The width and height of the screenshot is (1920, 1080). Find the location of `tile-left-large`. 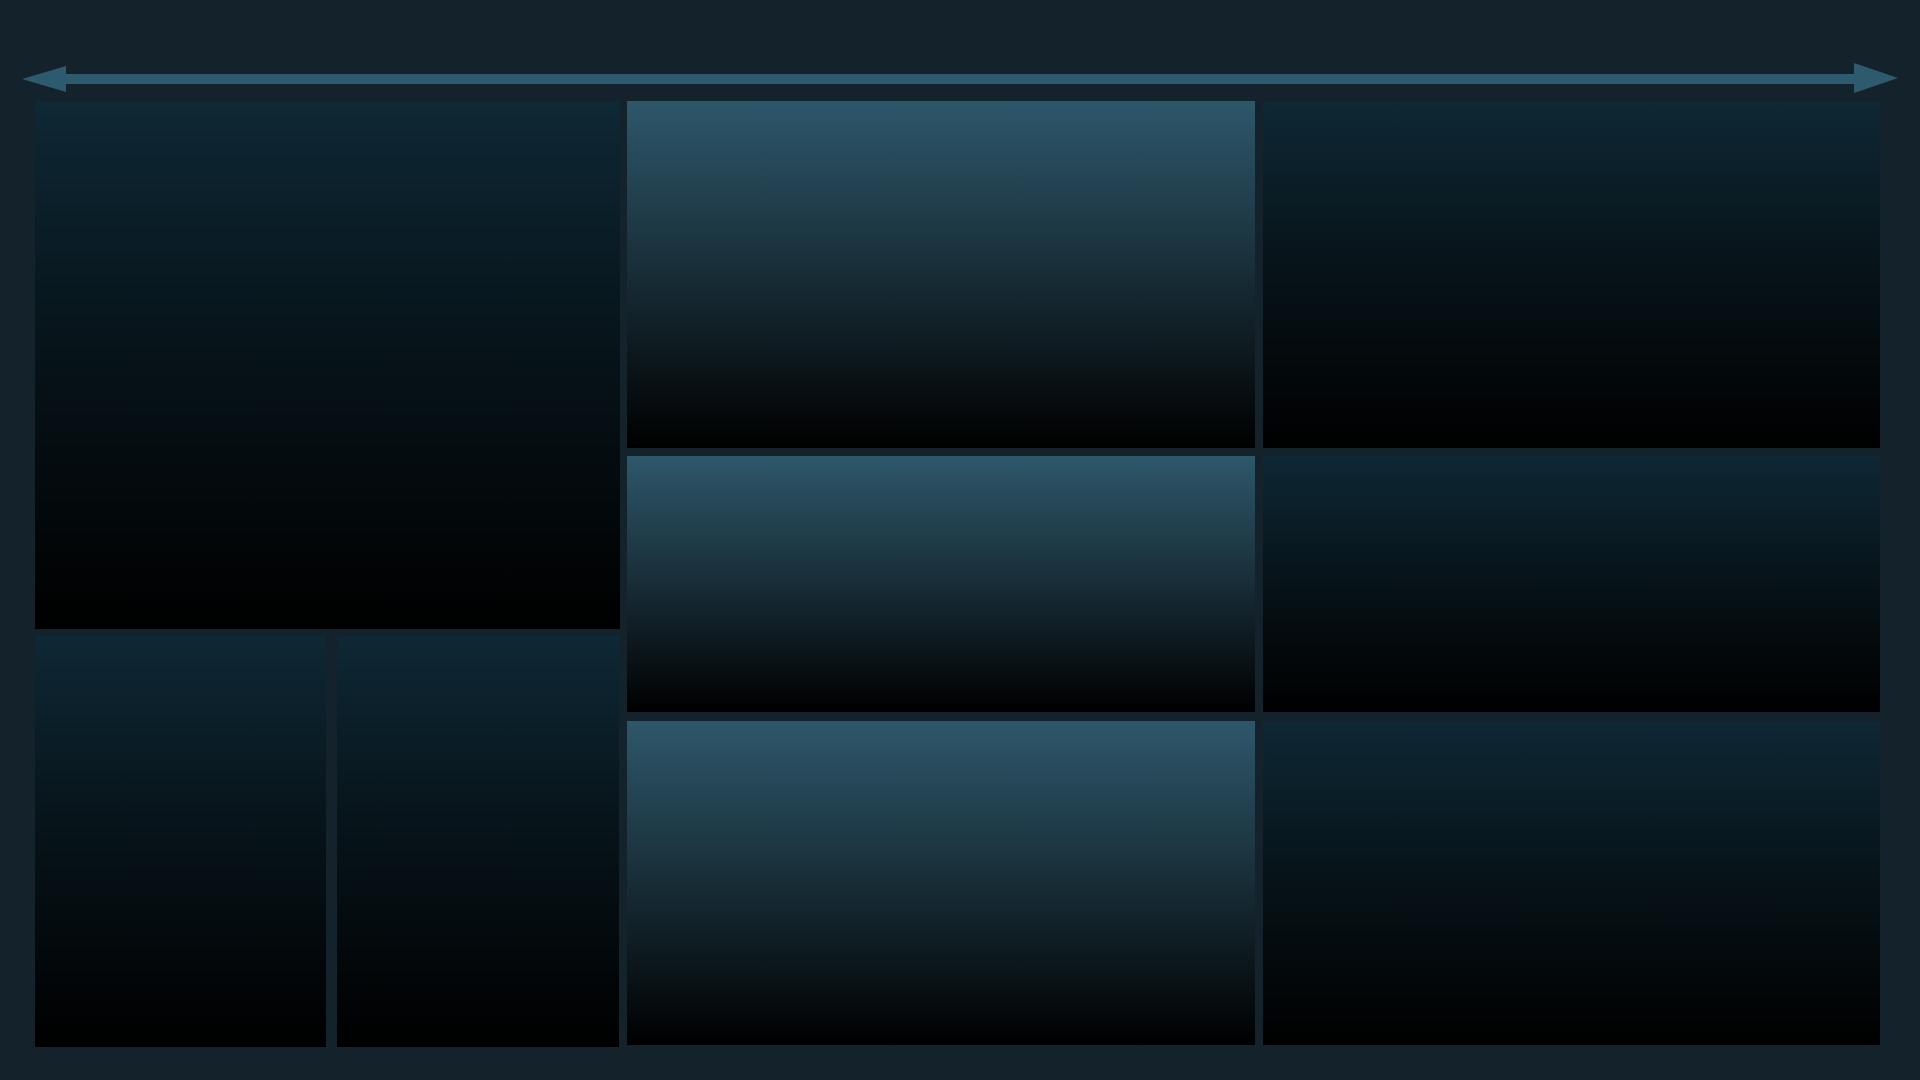

tile-left-large is located at coordinates (327, 365).